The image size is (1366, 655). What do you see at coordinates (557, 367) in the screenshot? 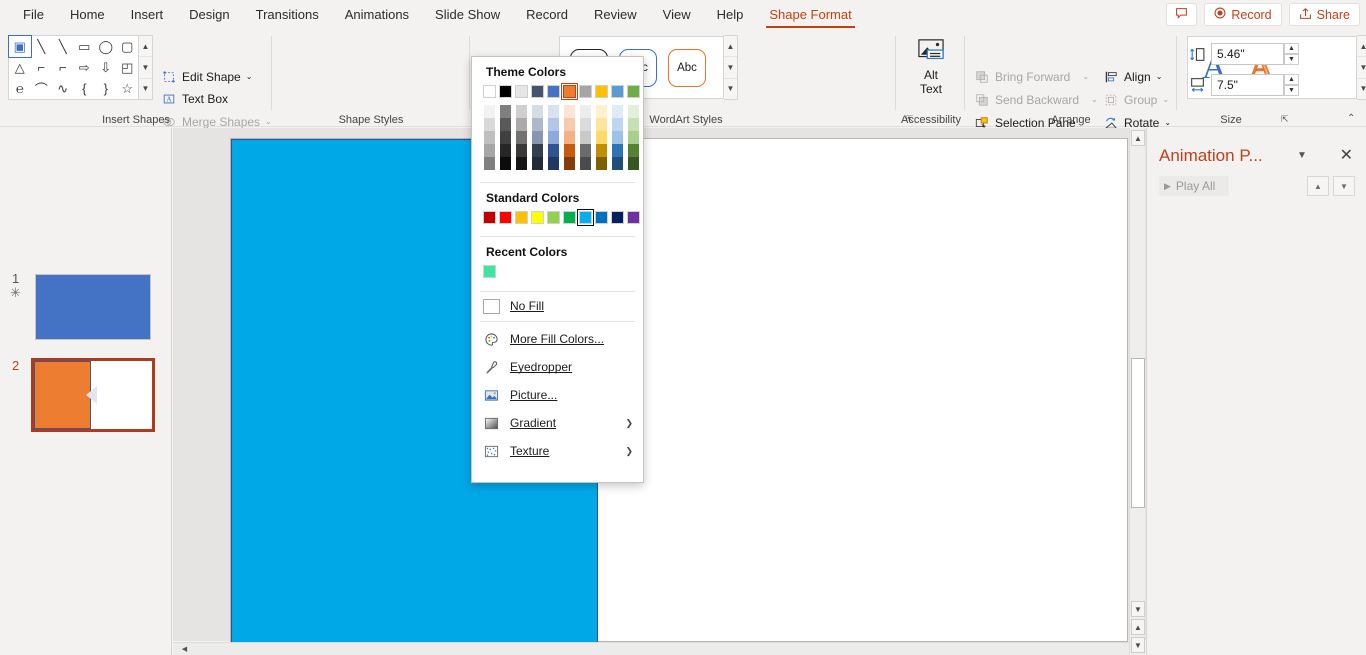
I see `menu-item-eyedropper: Eyedropper` at bounding box center [557, 367].